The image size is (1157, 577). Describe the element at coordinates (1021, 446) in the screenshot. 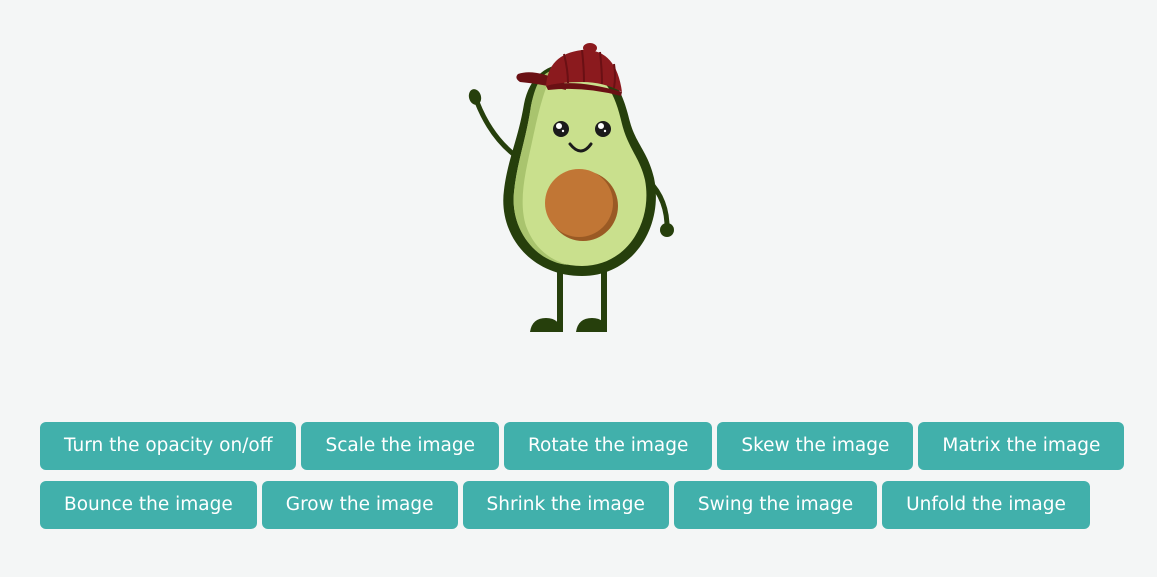

I see `matrix-button: Matrix the image` at that location.